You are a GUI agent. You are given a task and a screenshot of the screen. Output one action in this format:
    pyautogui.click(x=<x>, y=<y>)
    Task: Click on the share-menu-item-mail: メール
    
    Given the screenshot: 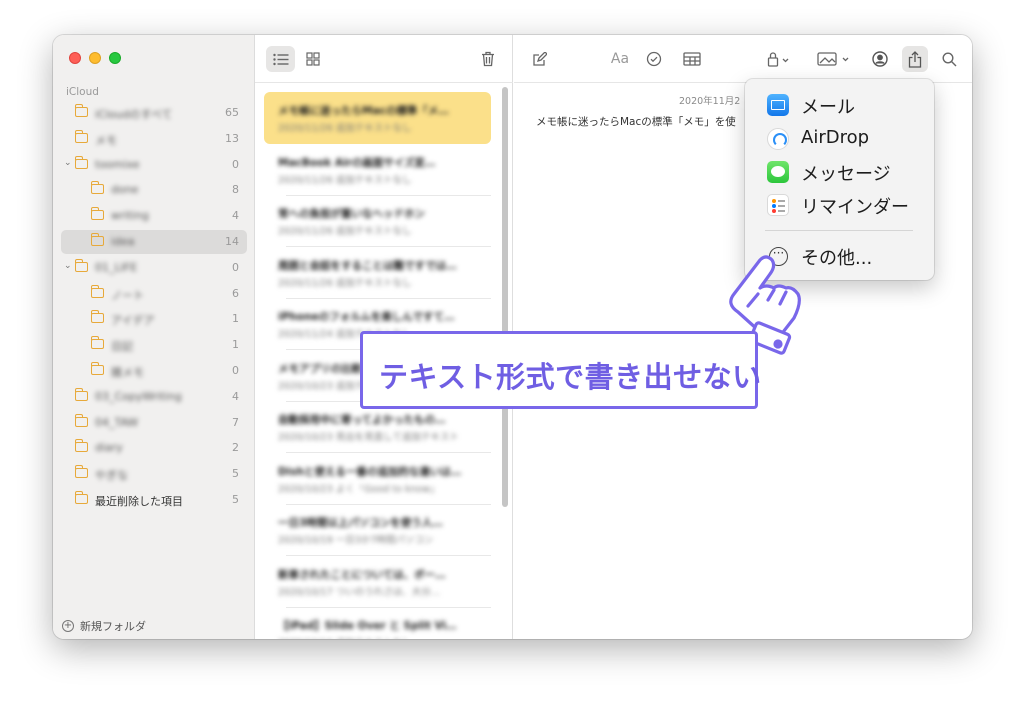 What is the action you would take?
    pyautogui.click(x=839, y=104)
    